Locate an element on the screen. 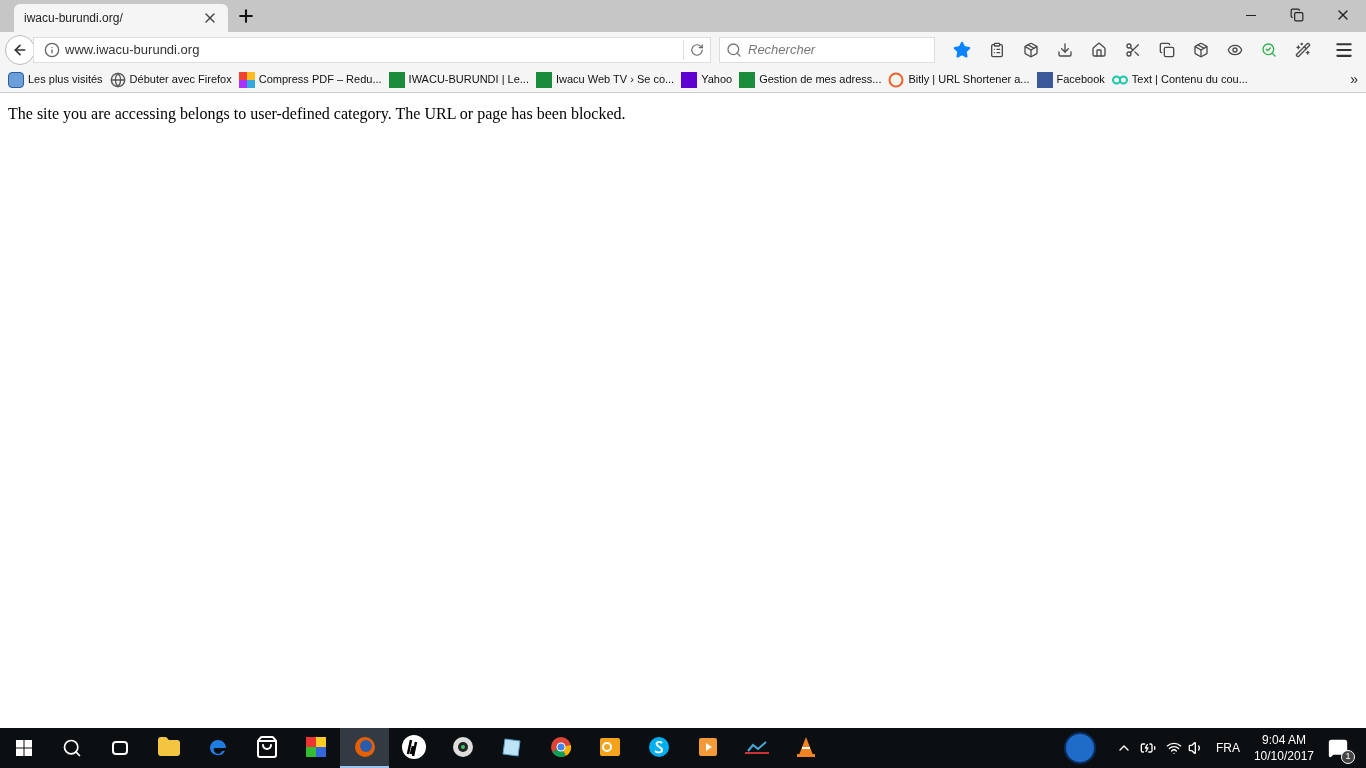  color-grid-icon is located at coordinates (246, 79).